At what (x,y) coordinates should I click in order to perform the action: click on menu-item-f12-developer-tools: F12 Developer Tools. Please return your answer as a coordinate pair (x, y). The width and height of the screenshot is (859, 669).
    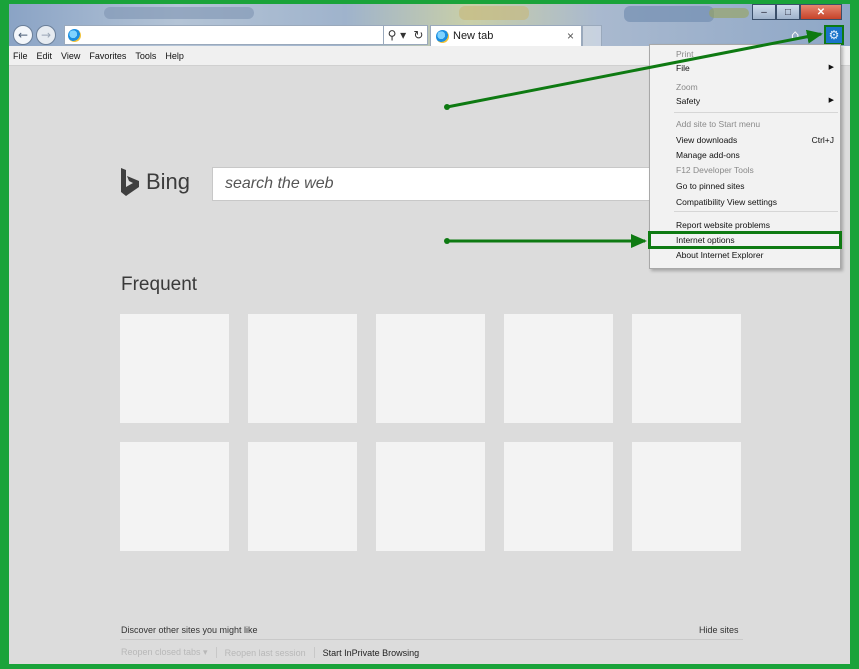
    Looking at the image, I should click on (745, 170).